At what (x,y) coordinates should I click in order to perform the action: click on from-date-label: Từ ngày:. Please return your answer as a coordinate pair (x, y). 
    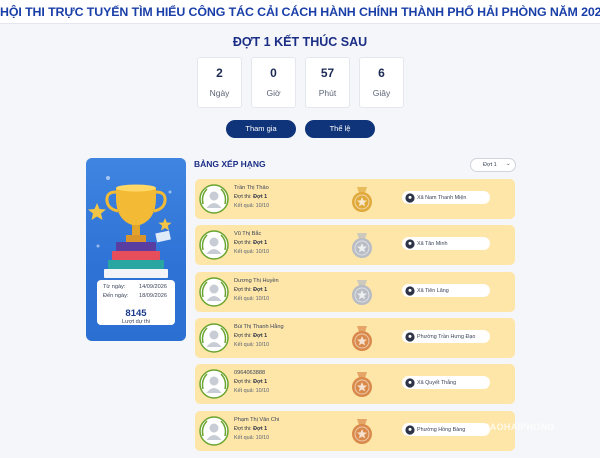
    Looking at the image, I should click on (114, 287).